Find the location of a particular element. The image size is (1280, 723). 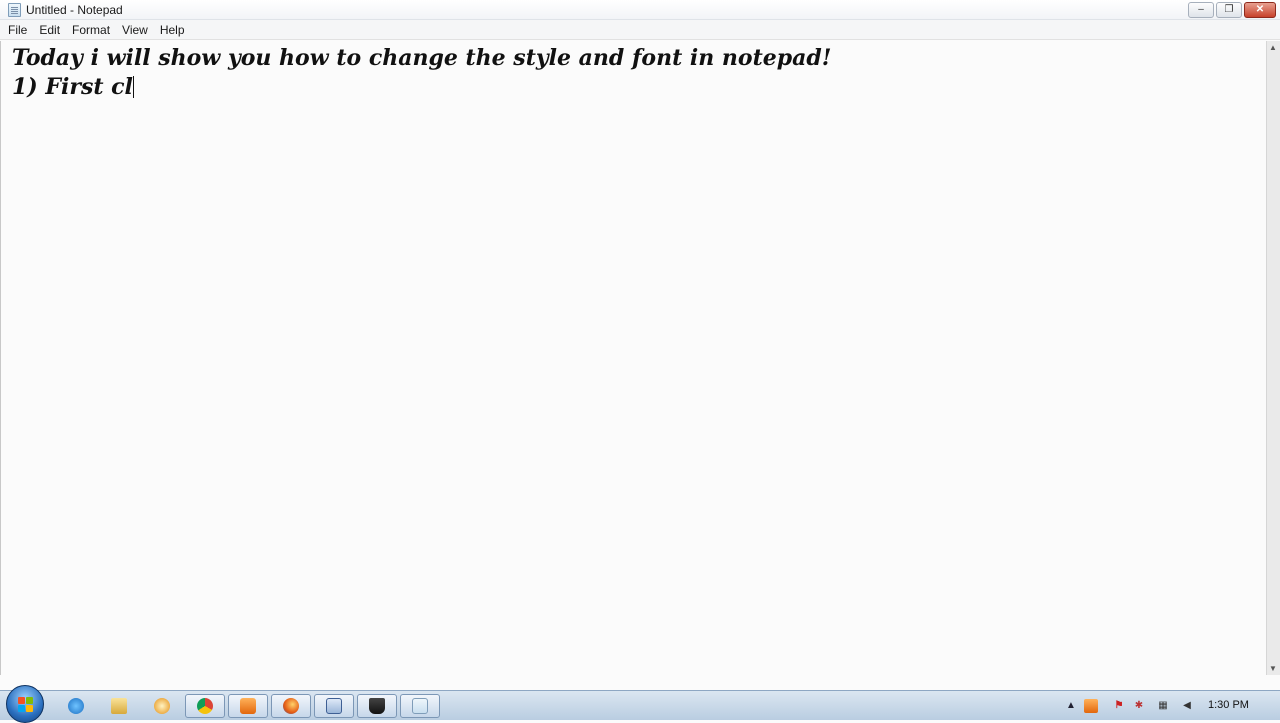

action-center-icon: ⚑ is located at coordinates (1119, 706).